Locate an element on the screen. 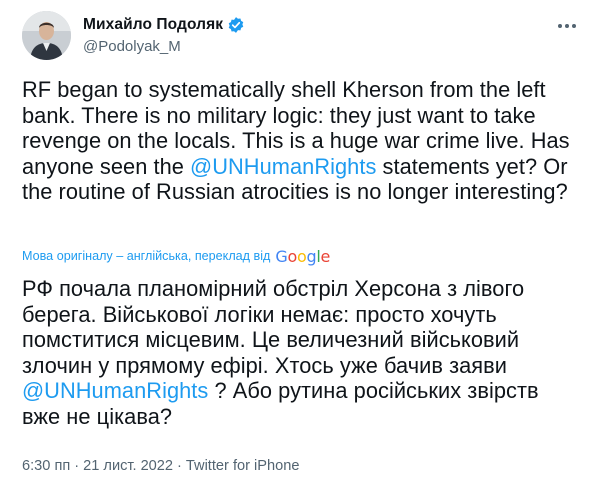 The width and height of the screenshot is (600, 485). author-info: Михайло Подоляк @Podolyak_M is located at coordinates (164, 35).